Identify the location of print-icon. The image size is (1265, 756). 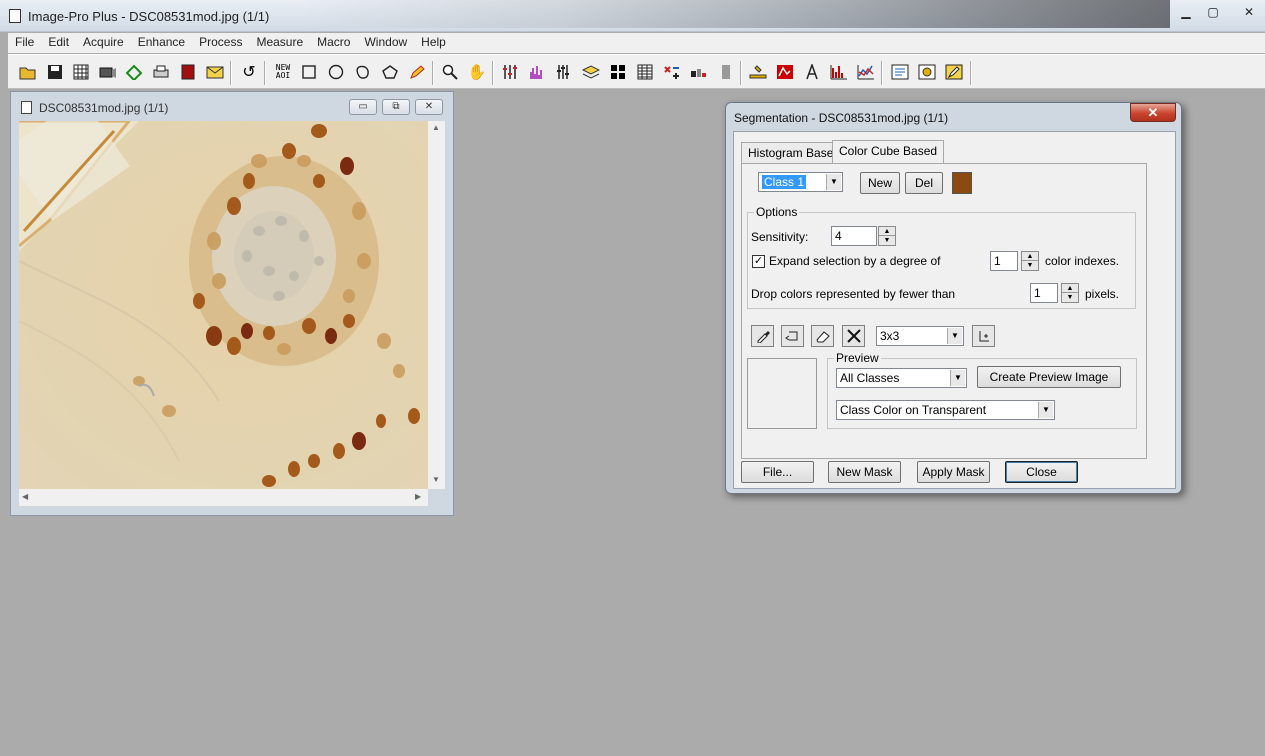
(161, 72).